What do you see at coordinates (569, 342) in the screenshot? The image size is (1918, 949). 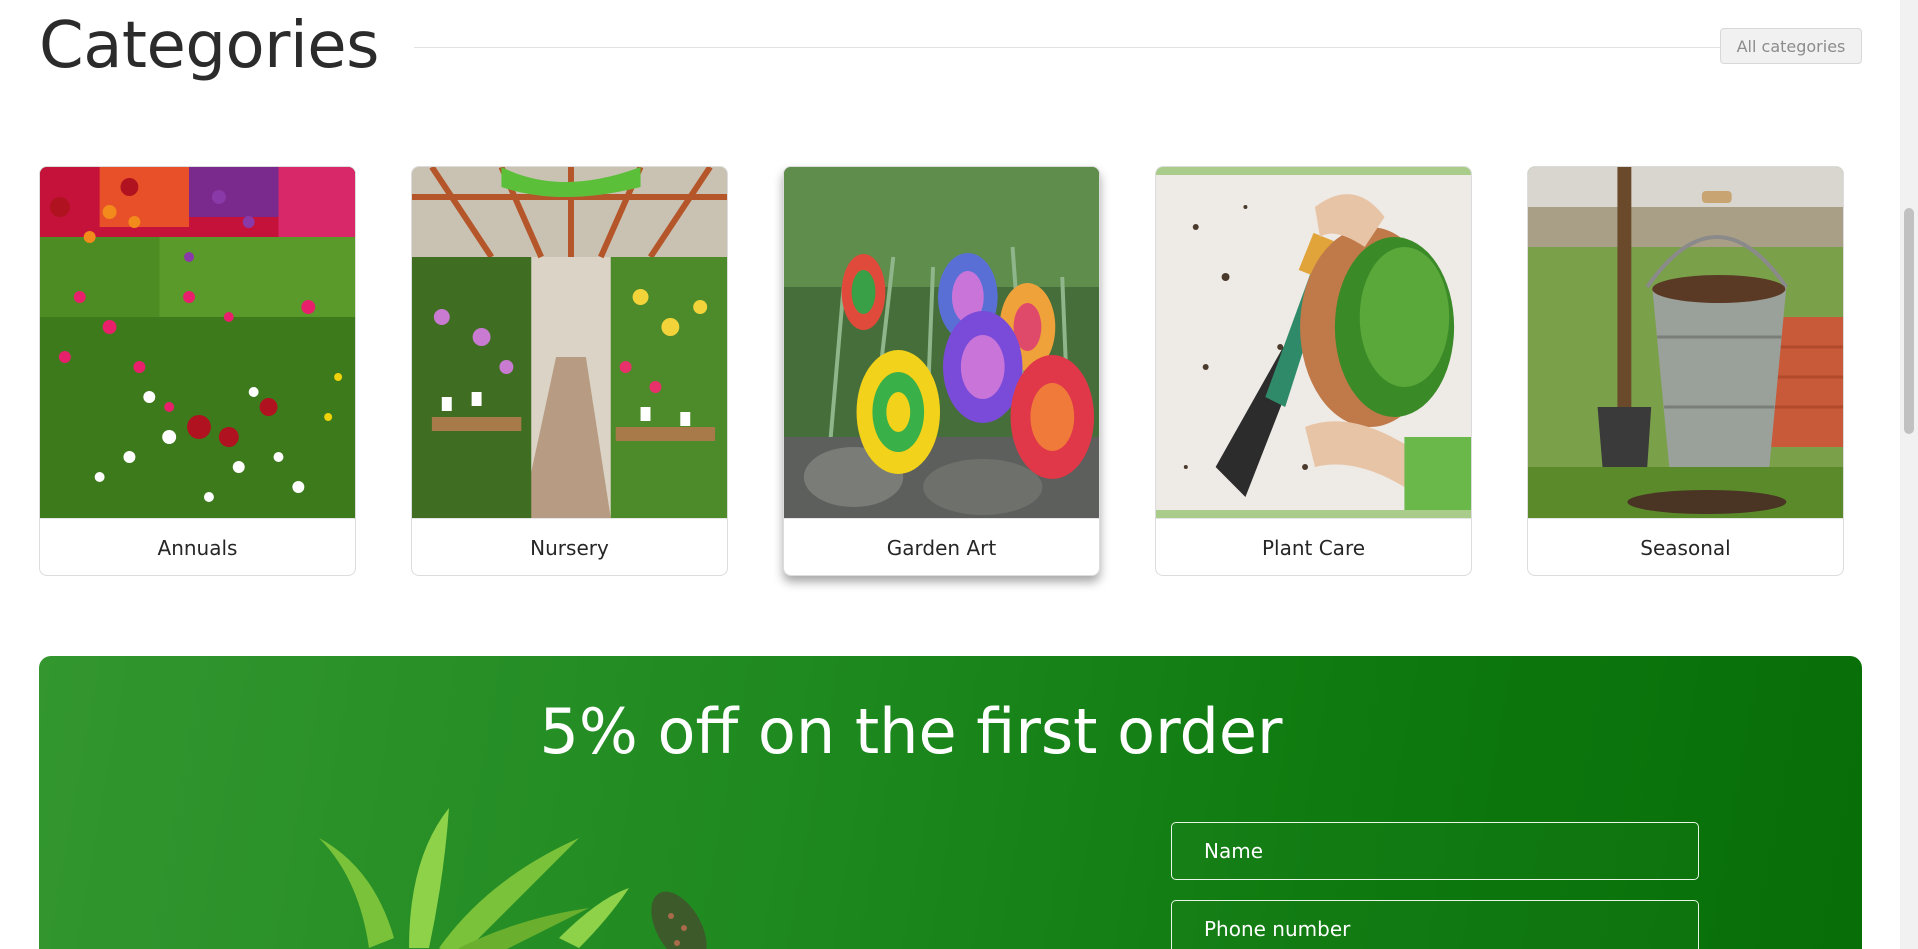 I see `greenhouse-photo` at bounding box center [569, 342].